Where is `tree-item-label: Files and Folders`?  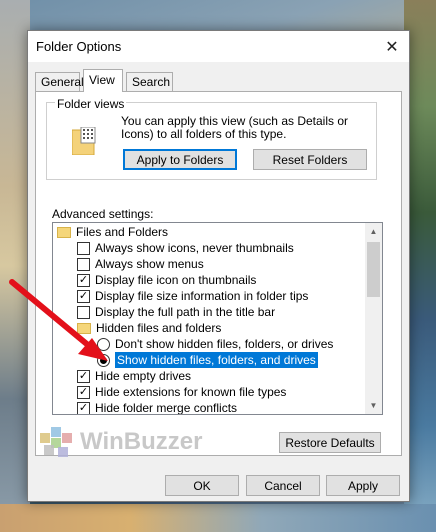 tree-item-label: Files and Folders is located at coordinates (122, 232).